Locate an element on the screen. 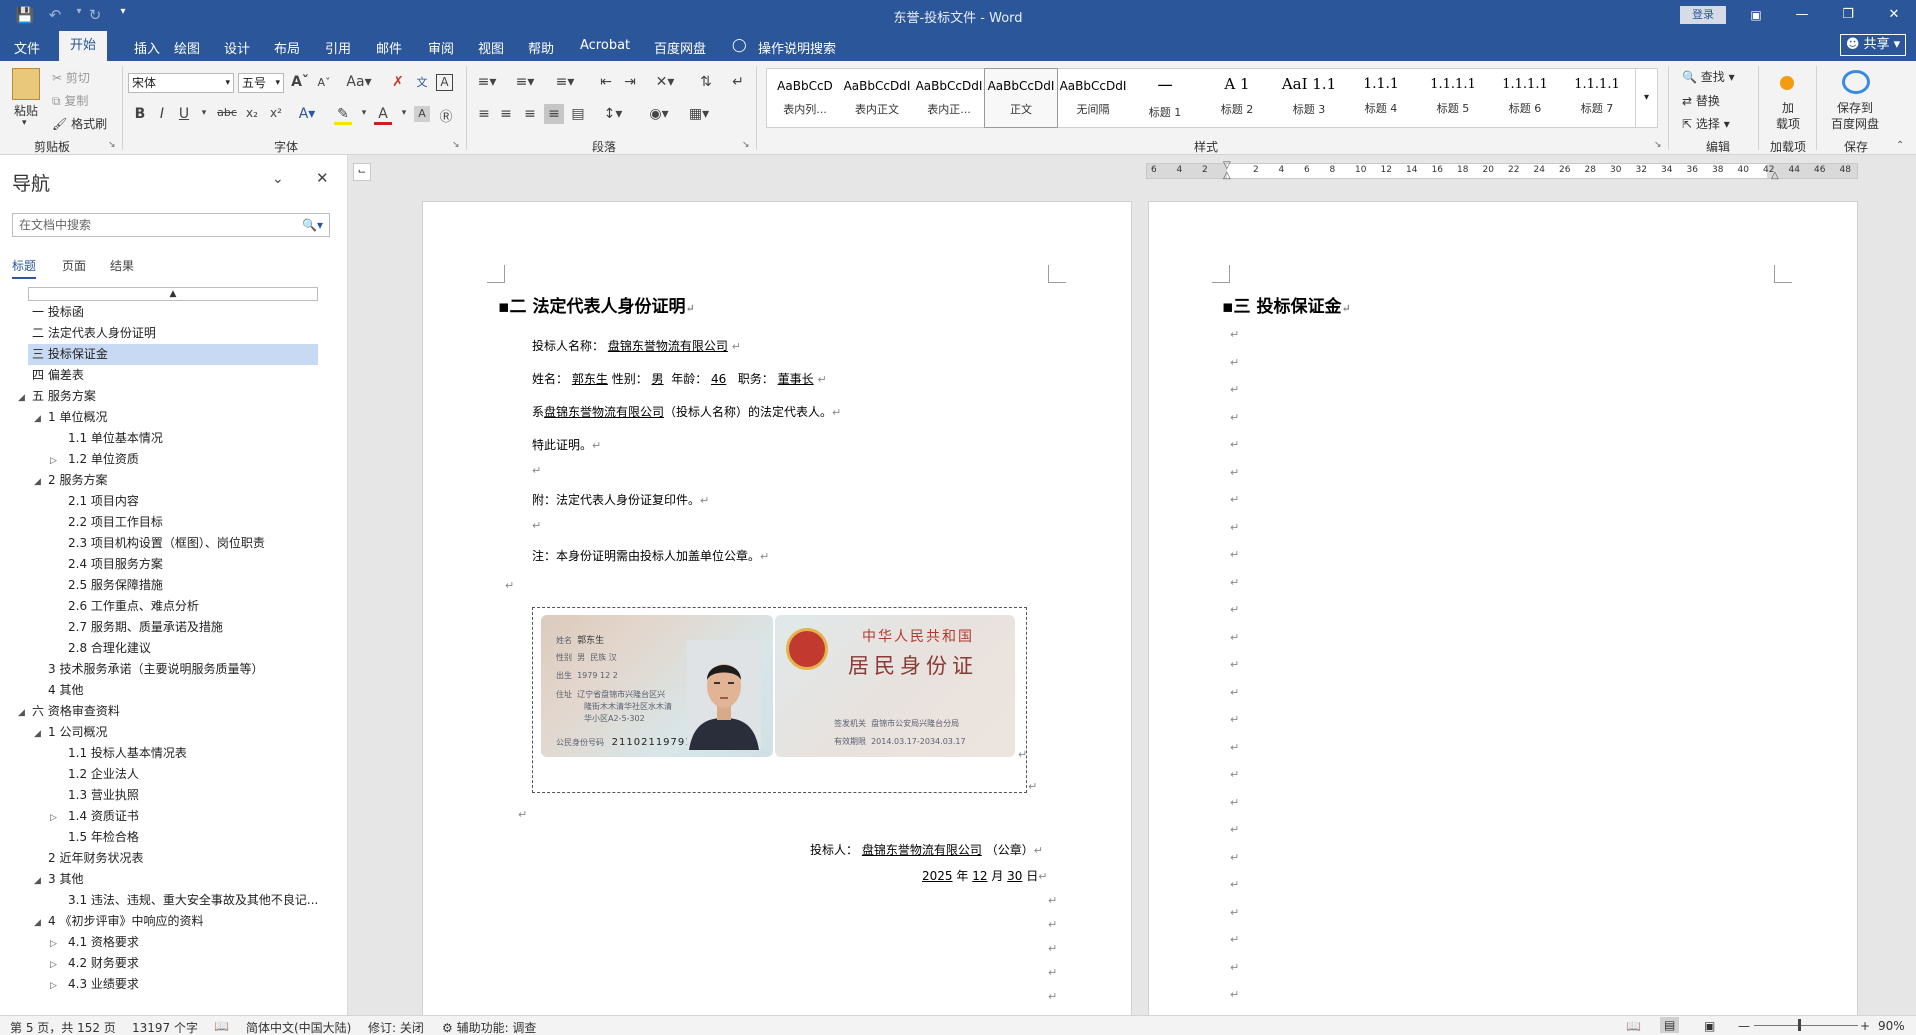 Image resolution: width=1916 pixels, height=1035 pixels. nav-heading-item: ◢ 六 资格审查资料 is located at coordinates (168, 711).